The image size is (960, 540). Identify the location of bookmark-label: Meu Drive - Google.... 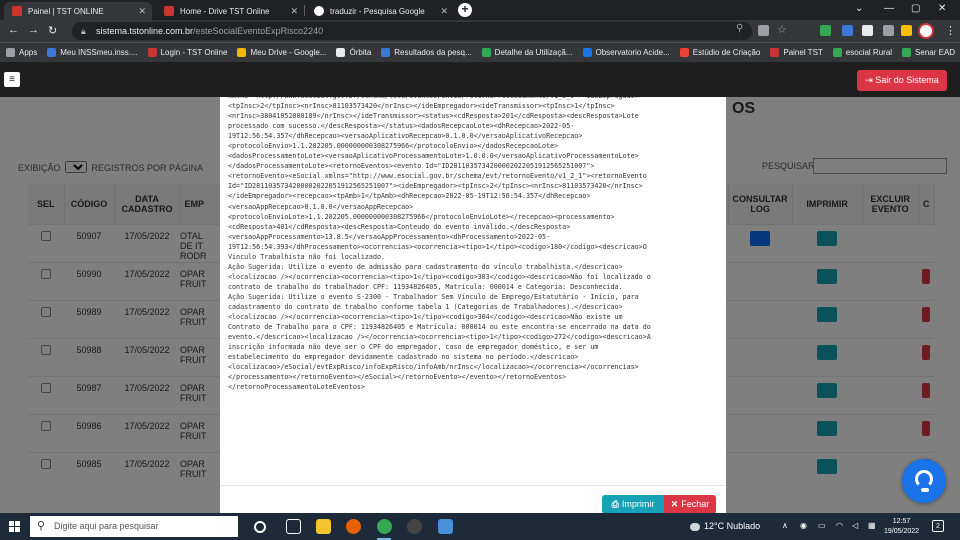
(288, 52).